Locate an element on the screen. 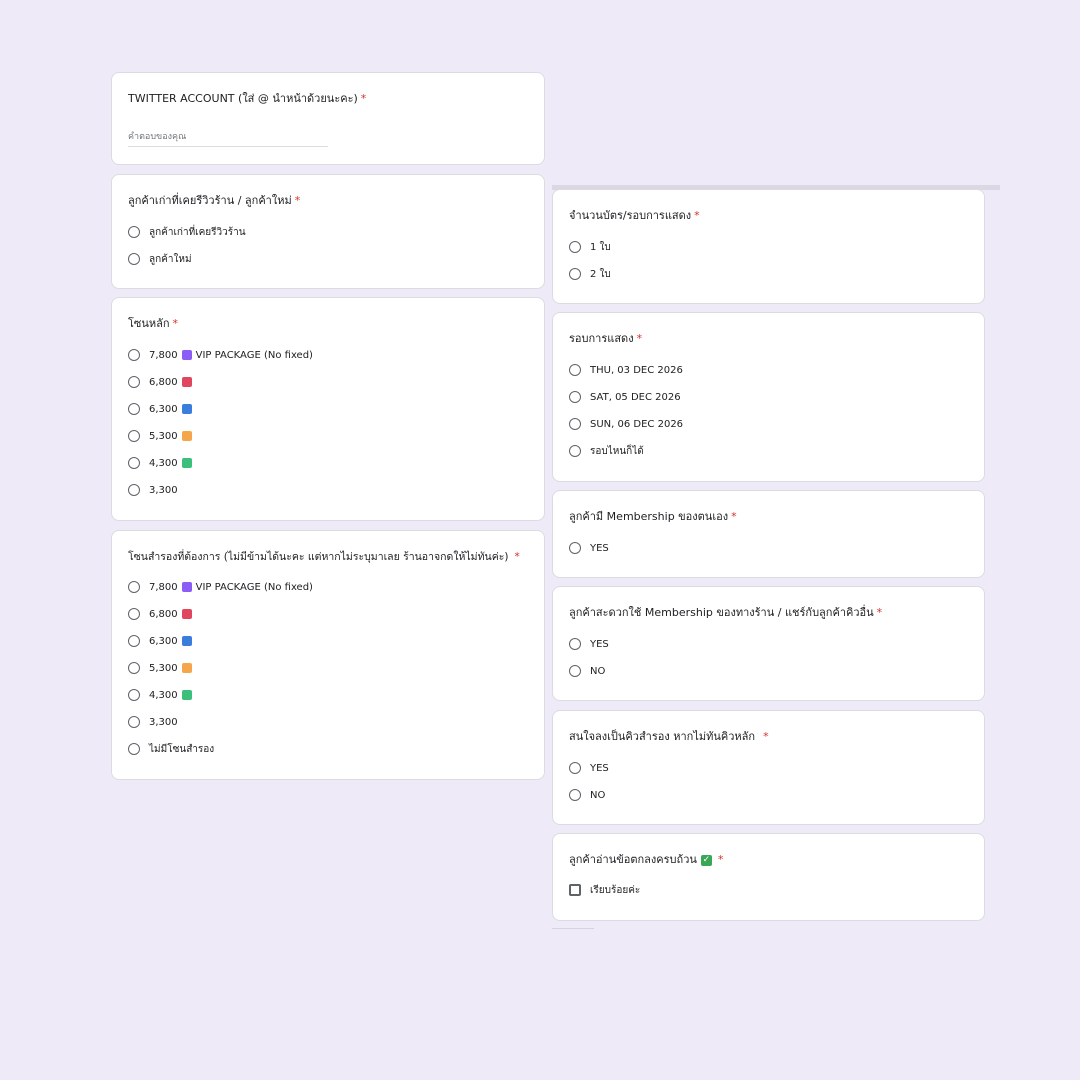 This screenshot has width=1080, height=1080. blue-swatch-icon is located at coordinates (186, 409).